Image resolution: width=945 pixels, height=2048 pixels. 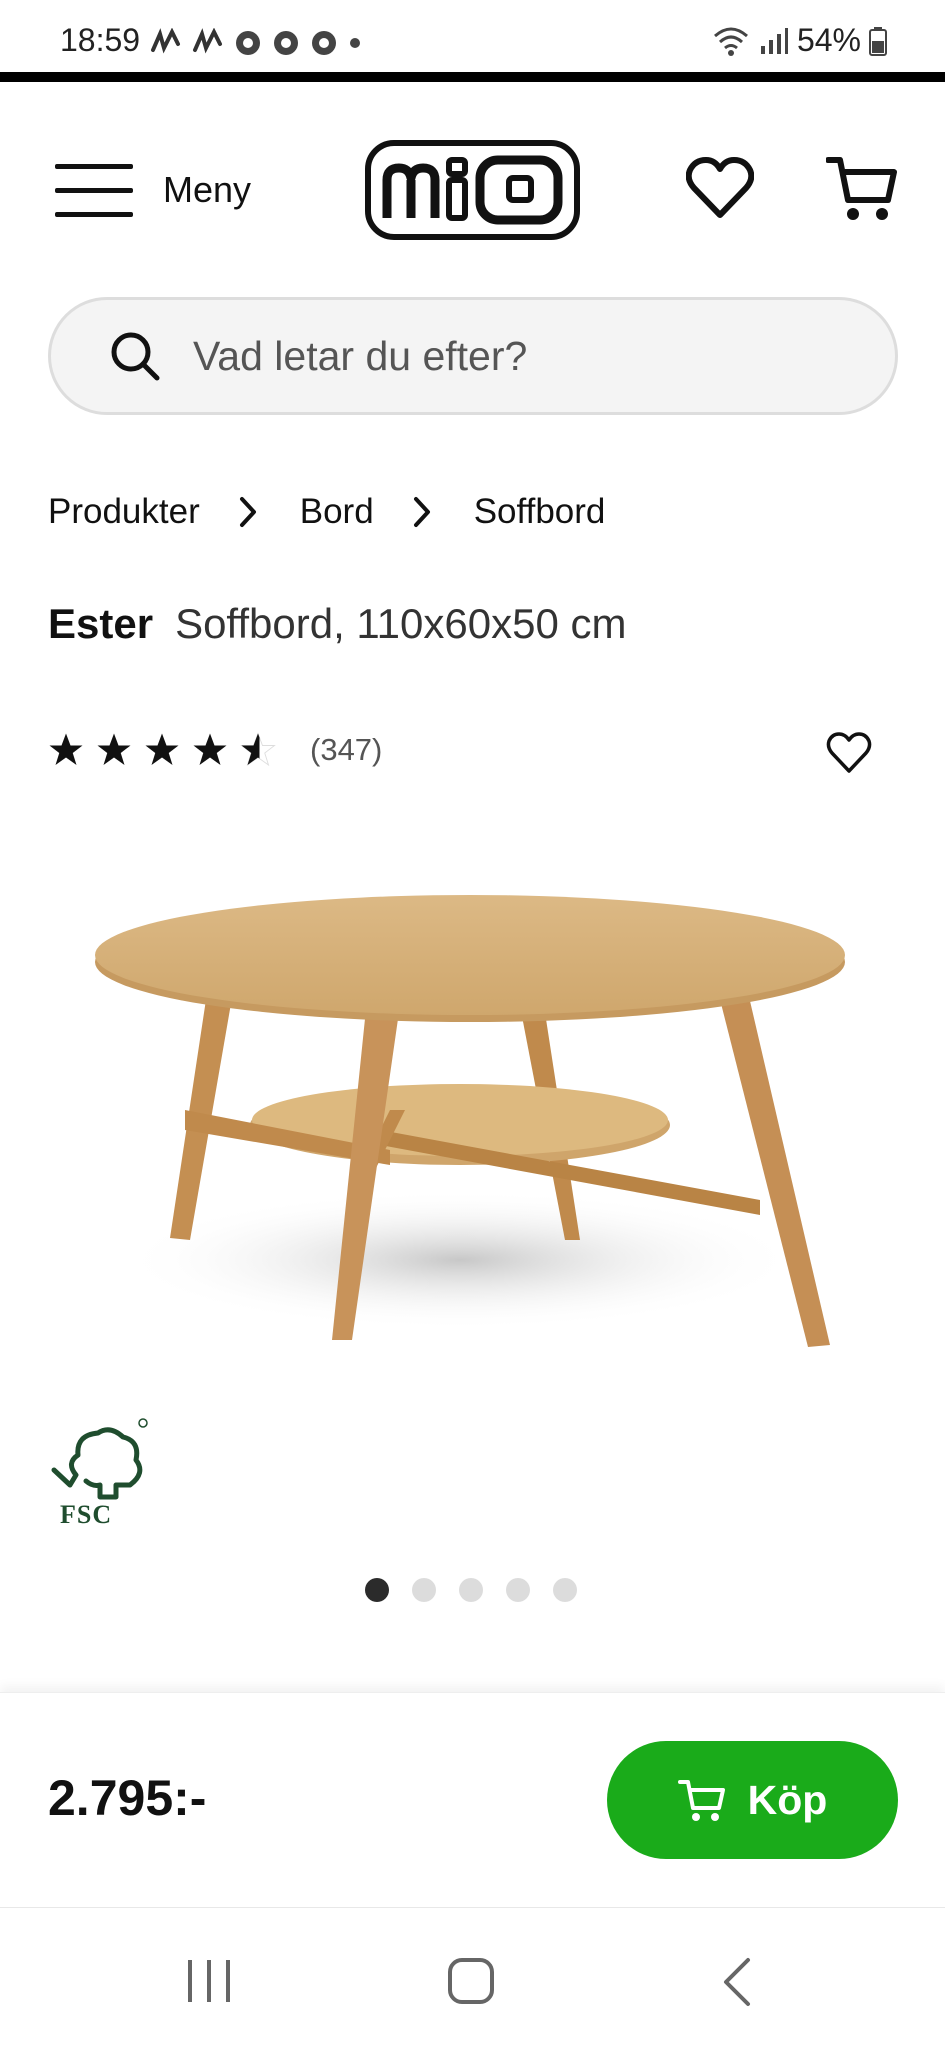 What do you see at coordinates (401, 623) in the screenshot?
I see `product-description: Soffbord, 110x60x50 cm` at bounding box center [401, 623].